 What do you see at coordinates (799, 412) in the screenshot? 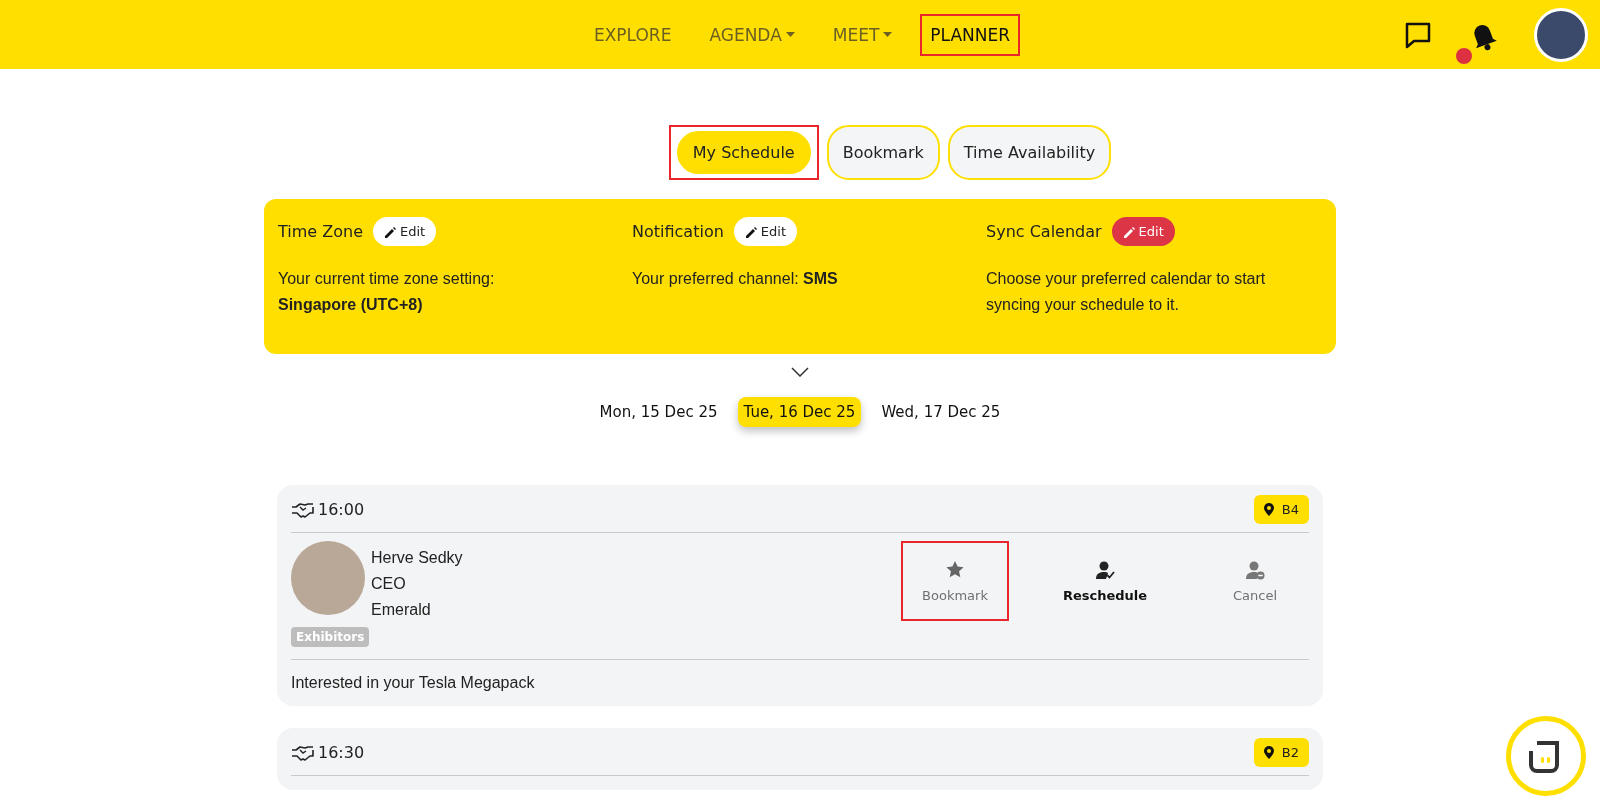
I see `date-tab: Tue, 16 Dec 25` at bounding box center [799, 412].